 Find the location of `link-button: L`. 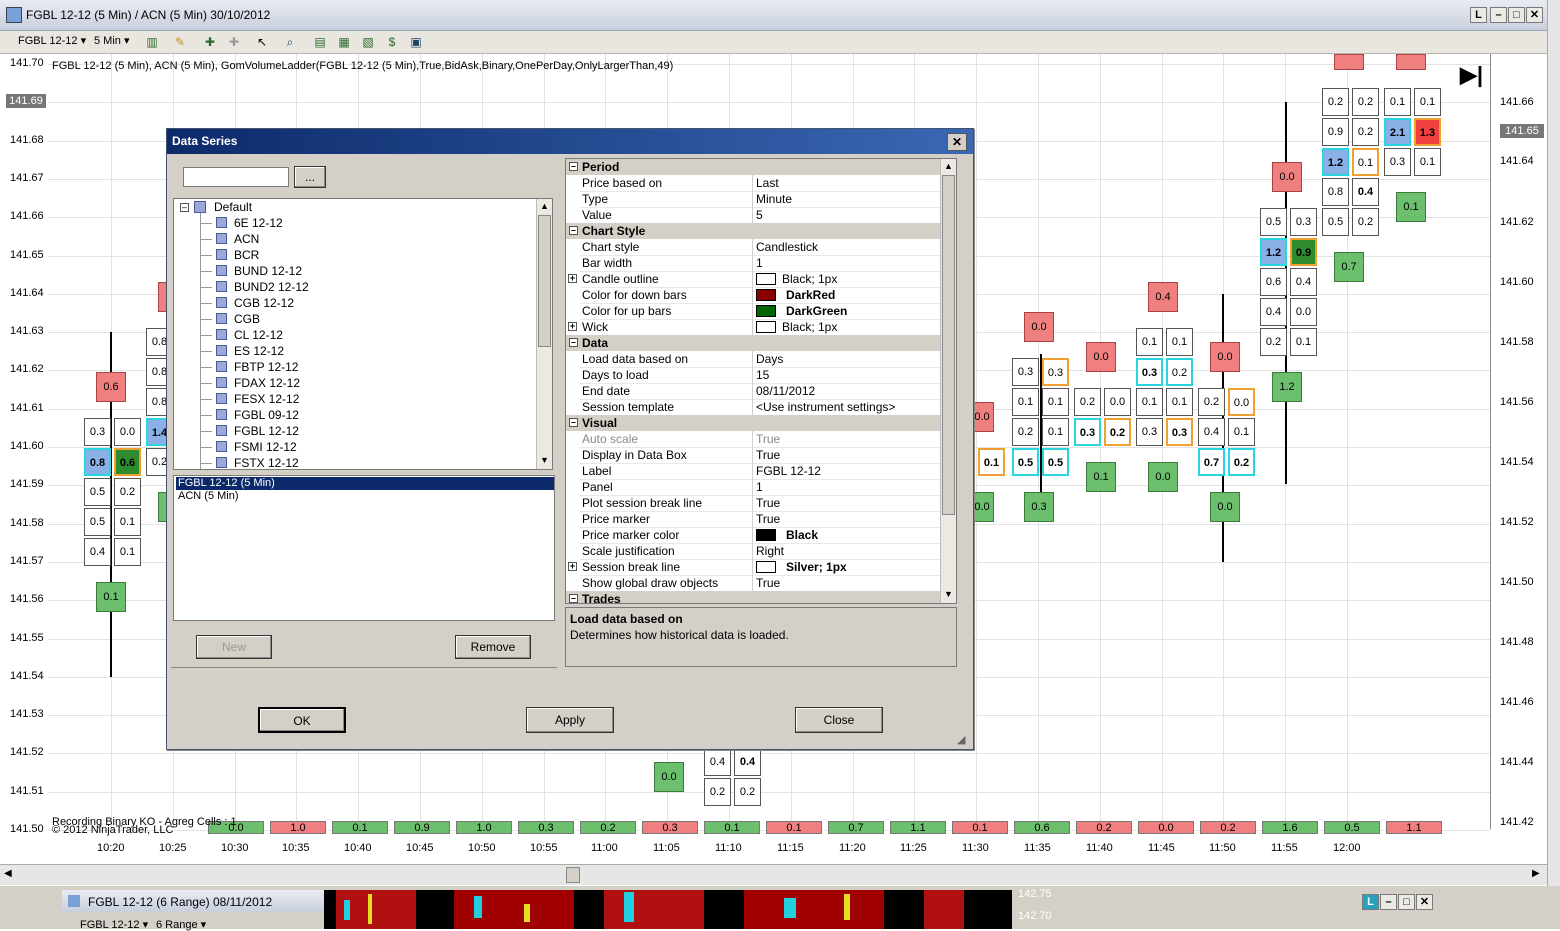

link-button: L is located at coordinates (1478, 15).